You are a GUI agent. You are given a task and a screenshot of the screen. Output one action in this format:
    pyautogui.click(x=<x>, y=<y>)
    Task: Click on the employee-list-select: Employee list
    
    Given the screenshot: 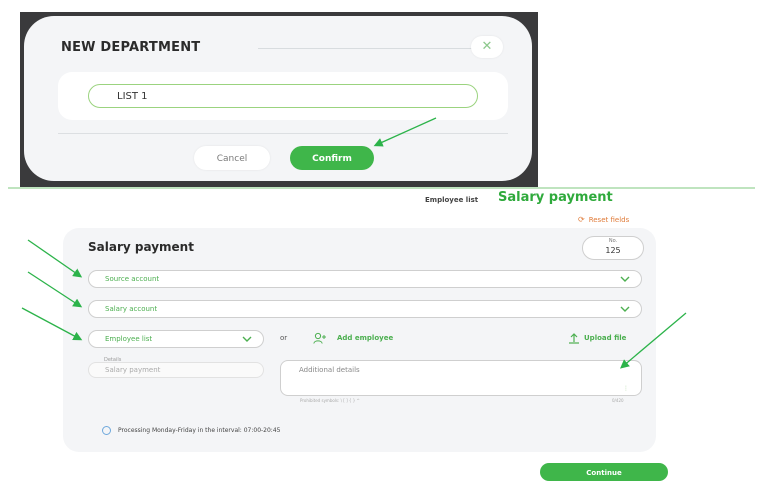 What is the action you would take?
    pyautogui.click(x=176, y=339)
    